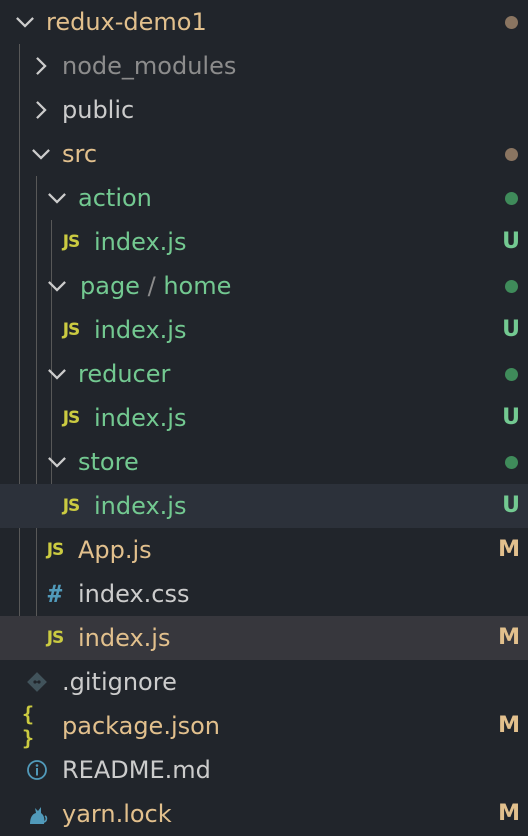 The height and width of the screenshot is (836, 528). I want to click on file-row-app-js: JS App.js M, so click(264, 550).